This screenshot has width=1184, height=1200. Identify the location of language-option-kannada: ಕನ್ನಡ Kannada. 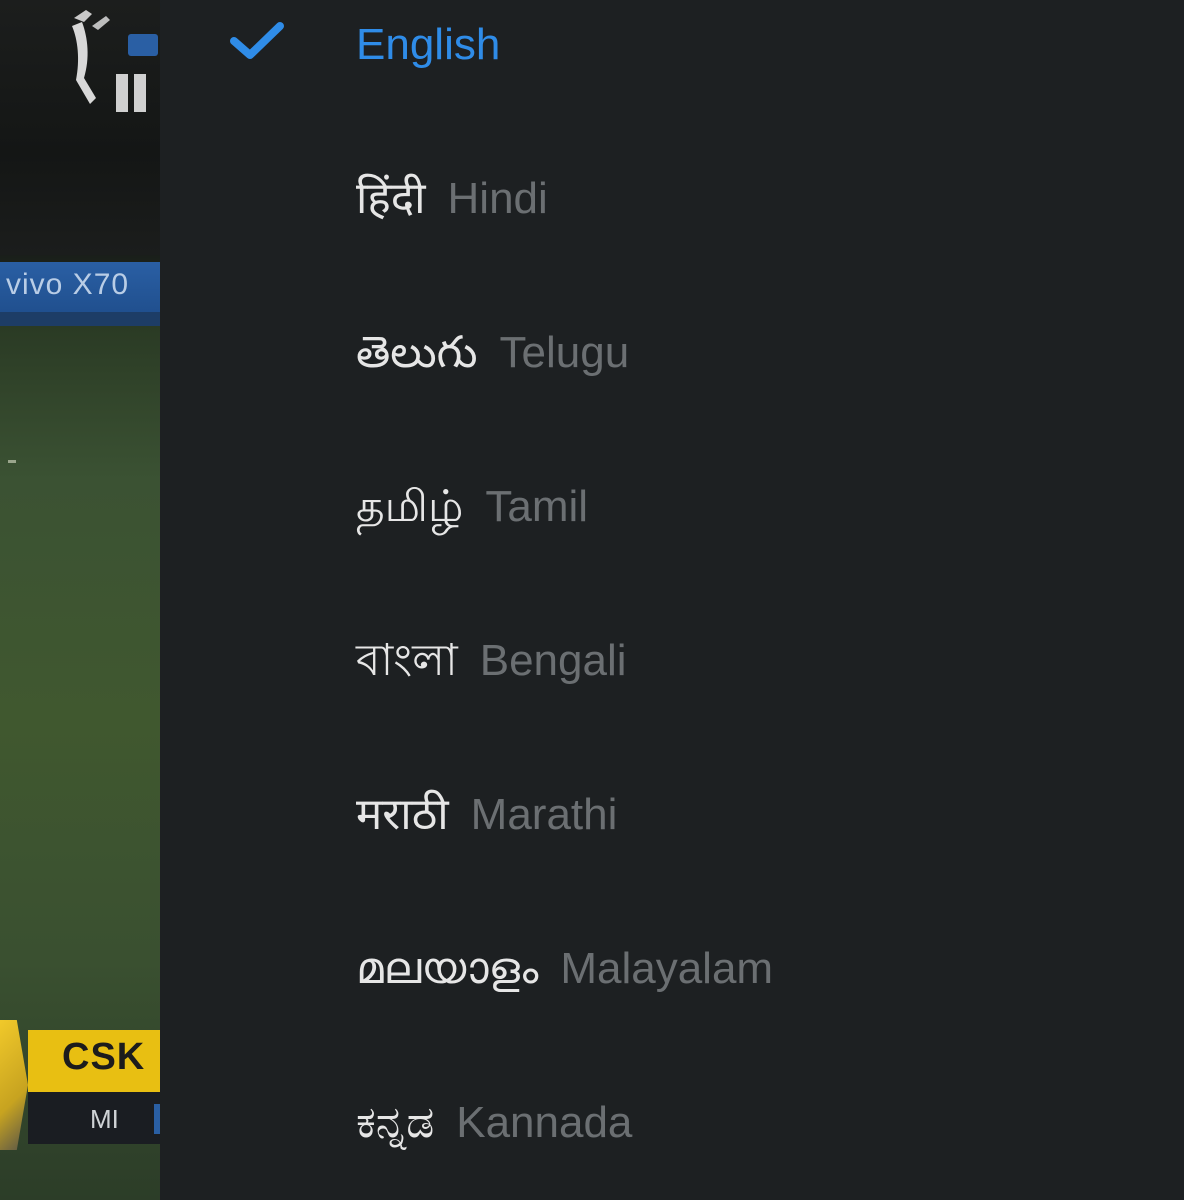
(672, 1136).